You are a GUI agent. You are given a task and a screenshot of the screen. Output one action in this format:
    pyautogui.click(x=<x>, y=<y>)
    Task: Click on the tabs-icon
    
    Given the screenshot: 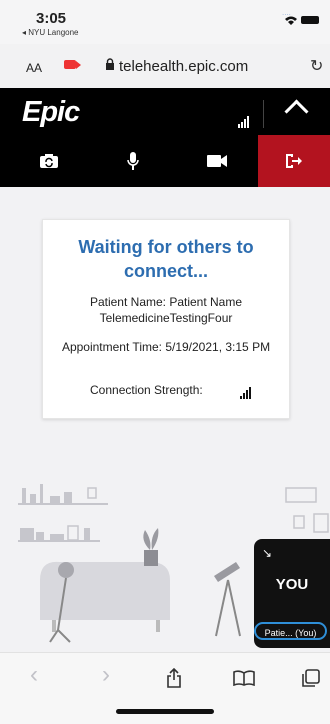 What is the action you would take?
    pyautogui.click(x=311, y=680)
    